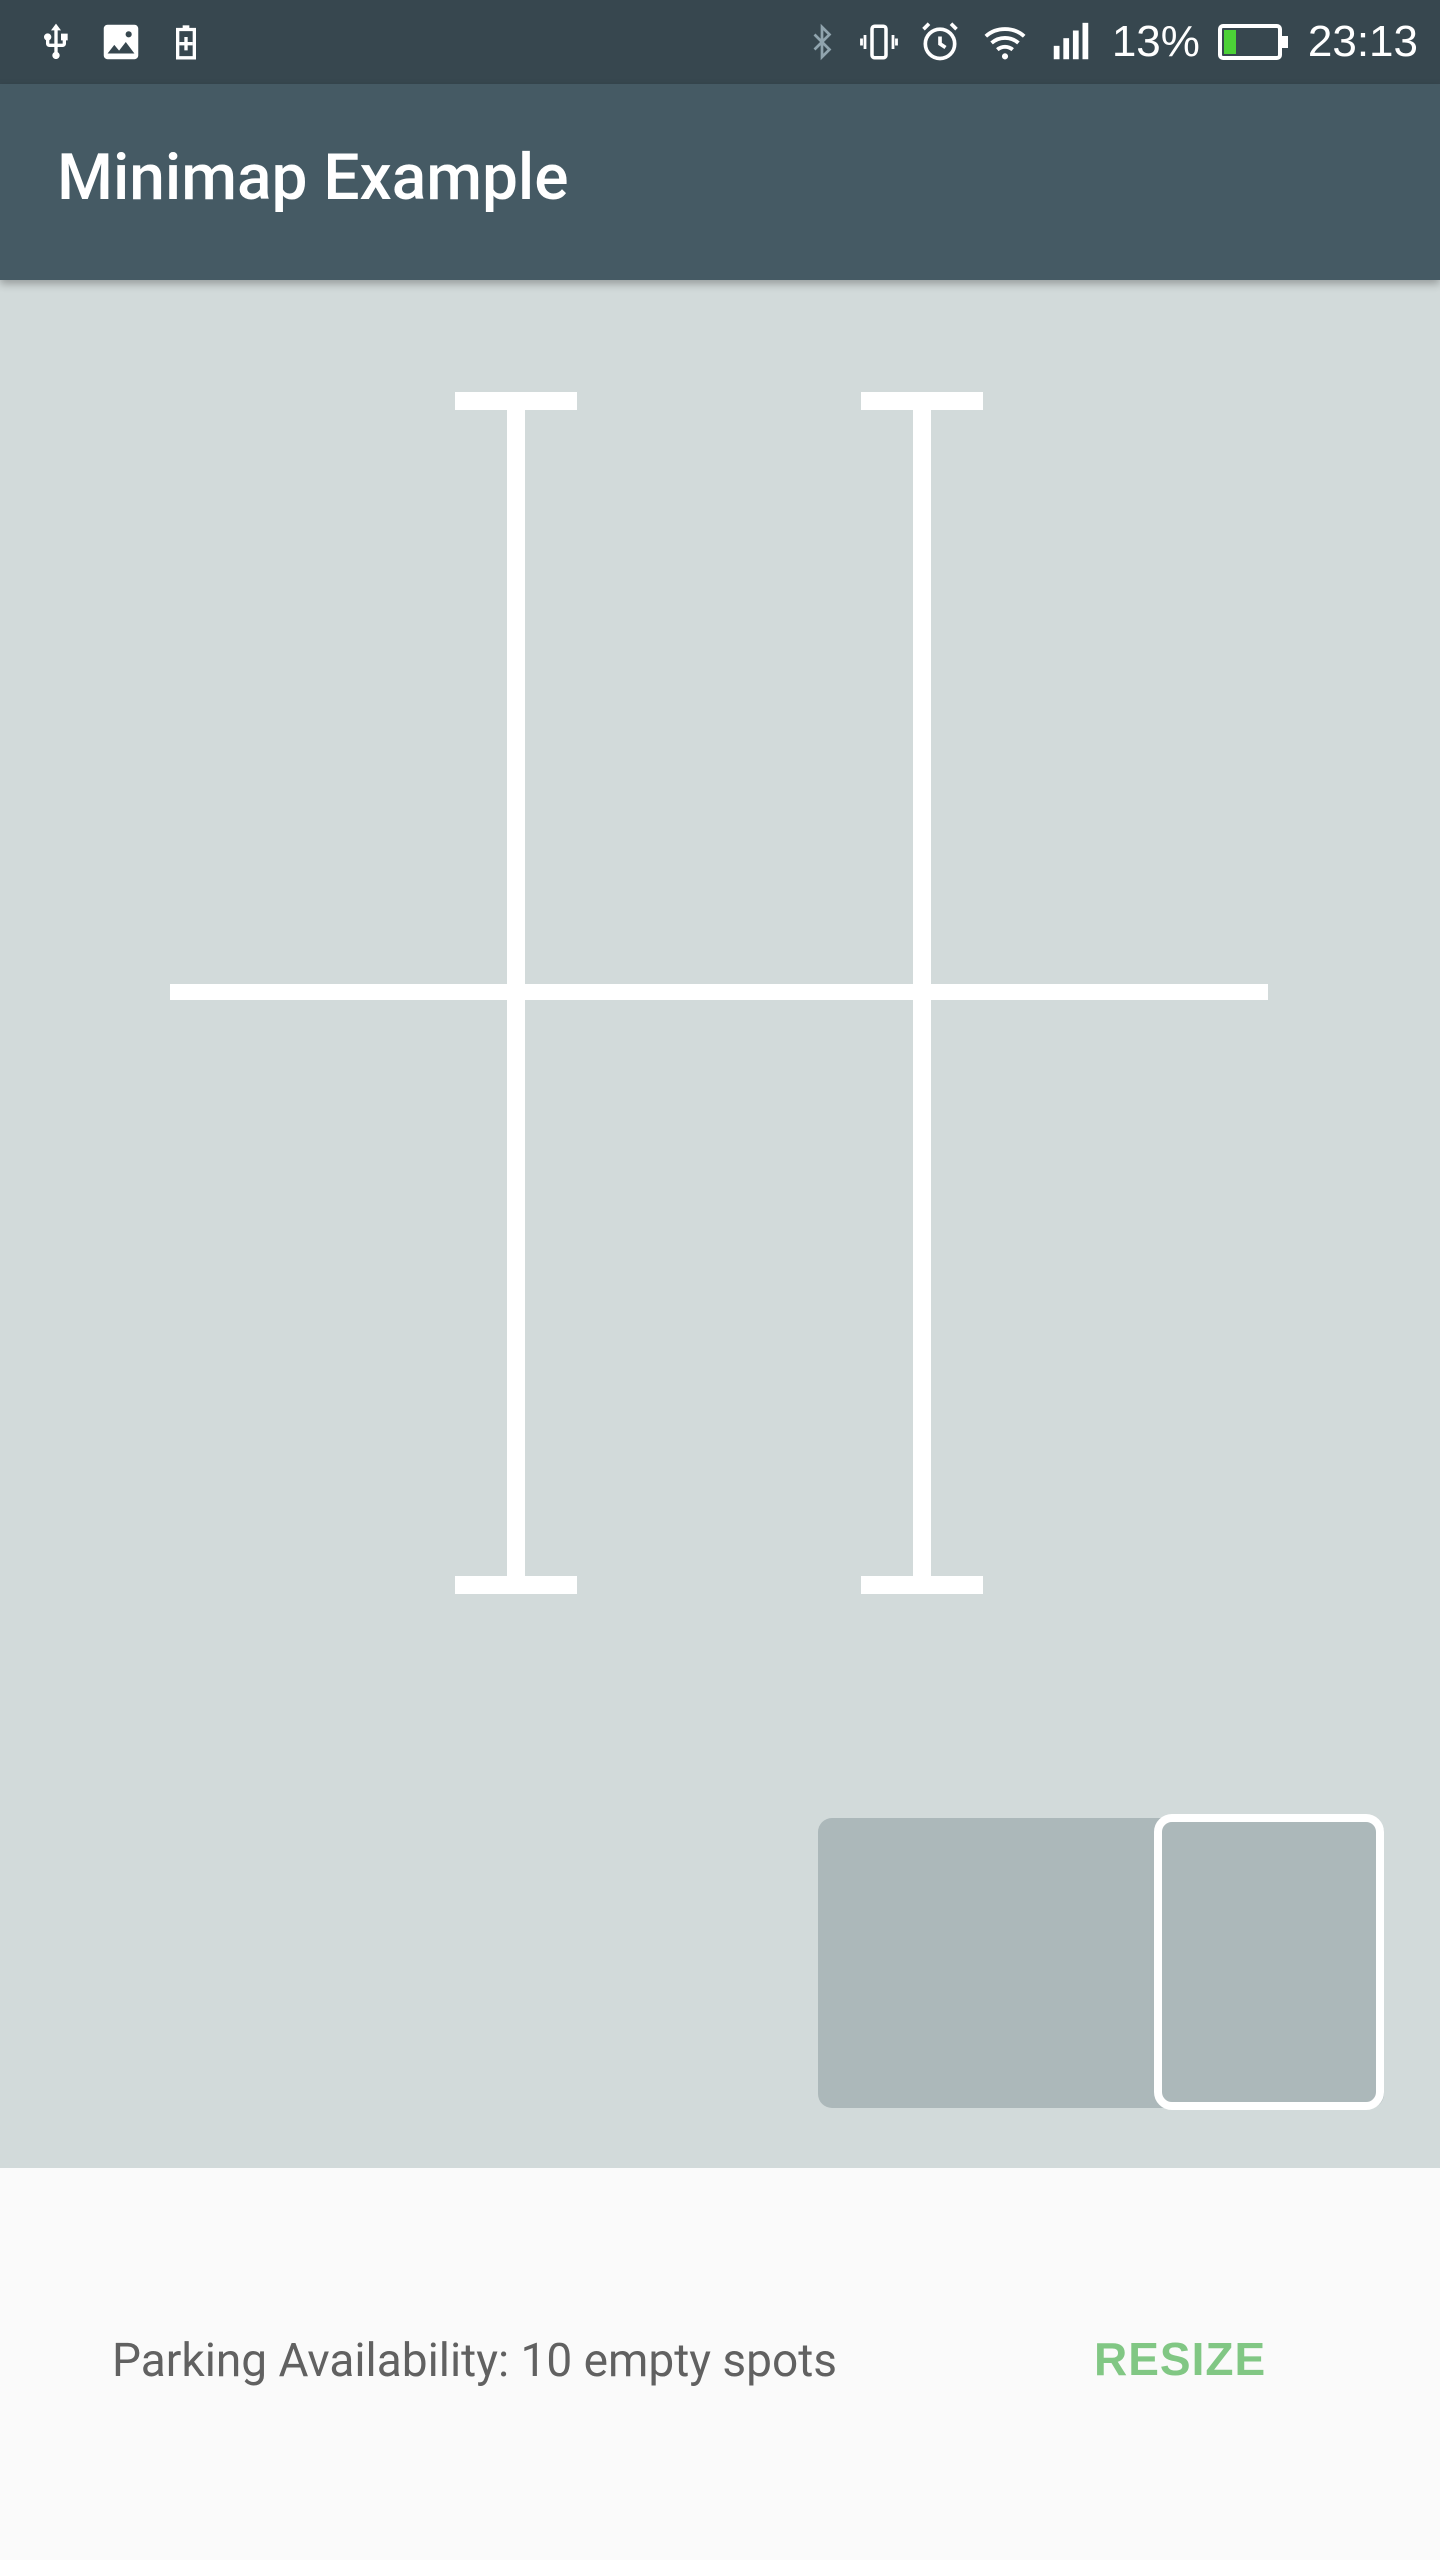 The image size is (1440, 2560). I want to click on road-vertical-left, so click(516, 995).